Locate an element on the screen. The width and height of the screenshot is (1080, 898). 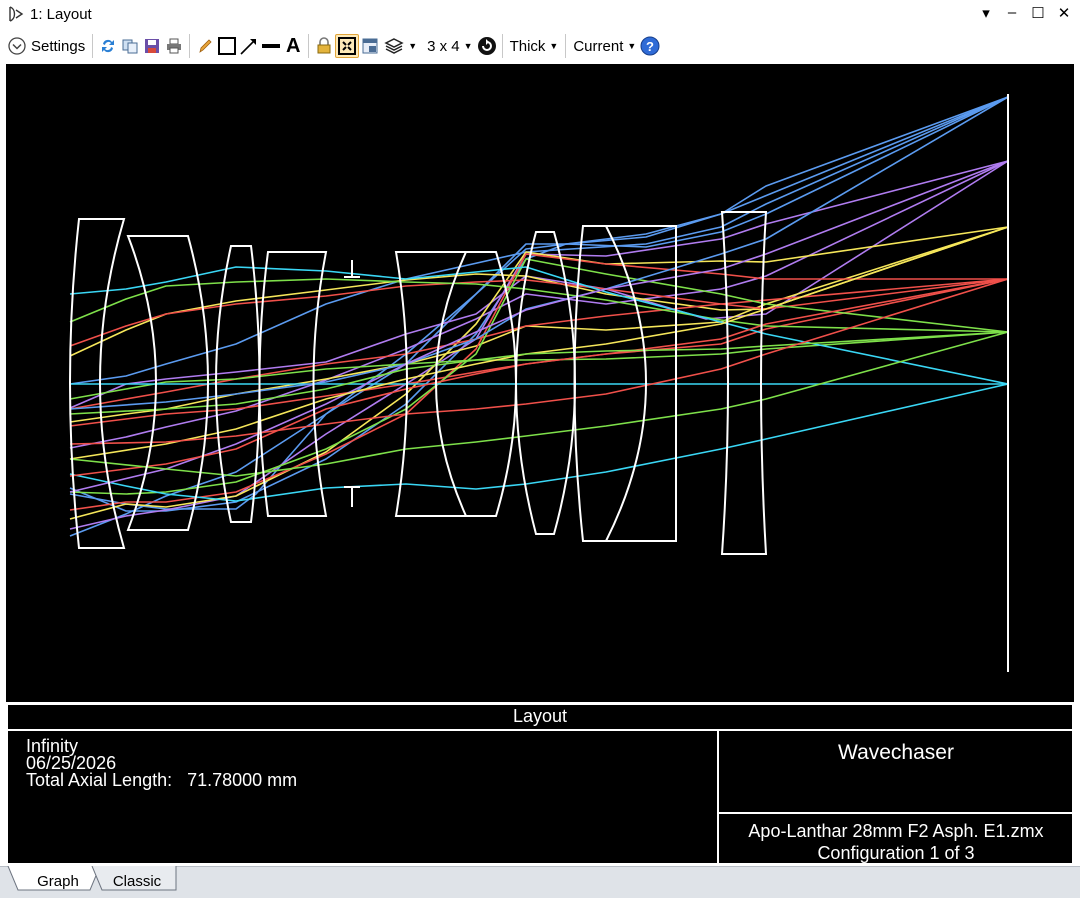
settings-button: Settings is located at coordinates (46, 46).